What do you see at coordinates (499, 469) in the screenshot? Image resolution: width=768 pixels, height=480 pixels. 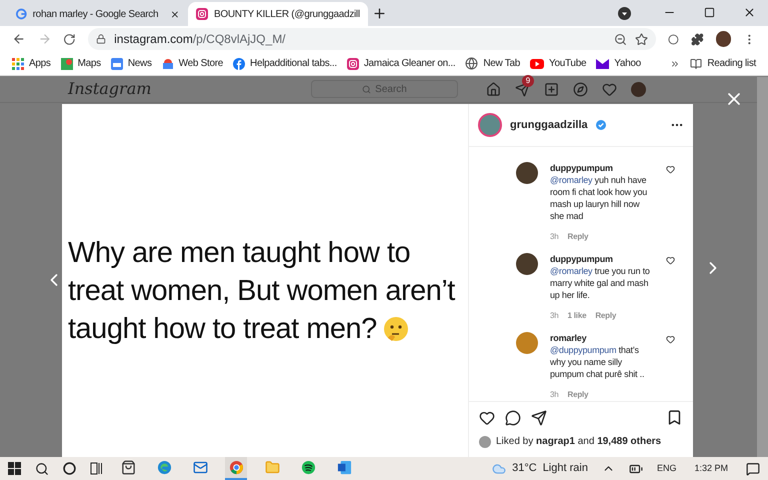 I see `cloud-icon` at bounding box center [499, 469].